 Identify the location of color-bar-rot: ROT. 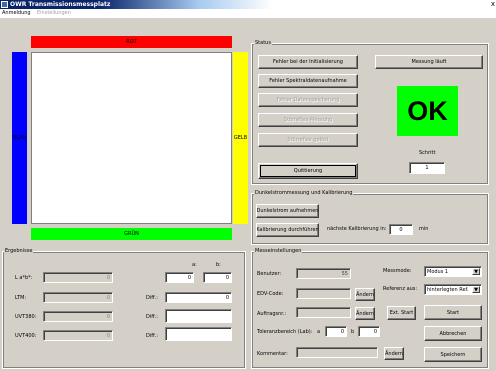
(131, 42).